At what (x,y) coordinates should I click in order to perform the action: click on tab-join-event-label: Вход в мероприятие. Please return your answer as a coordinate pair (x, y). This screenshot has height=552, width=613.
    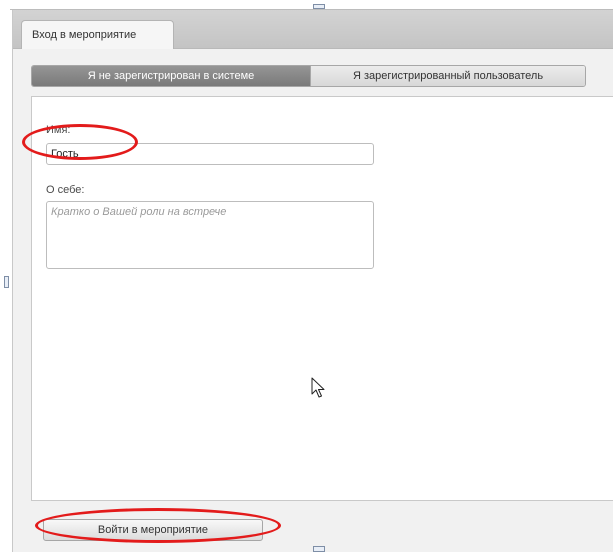
    Looking at the image, I should click on (84, 35).